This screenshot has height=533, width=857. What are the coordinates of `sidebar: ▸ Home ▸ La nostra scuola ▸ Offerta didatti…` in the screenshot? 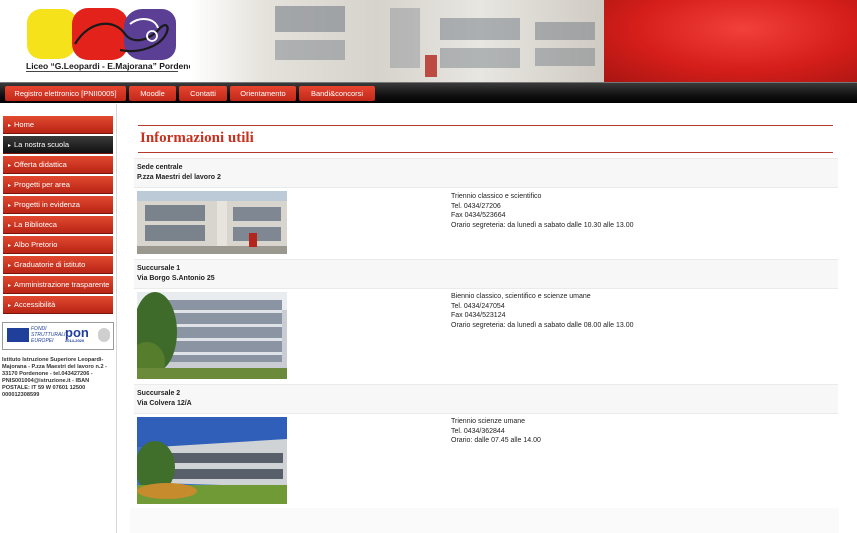 It's located at (58, 318).